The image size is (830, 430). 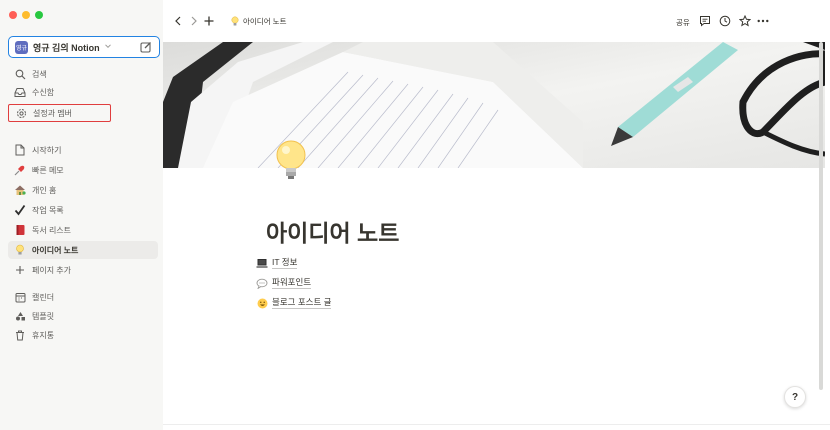 I want to click on page-icon, so click(x=20, y=150).